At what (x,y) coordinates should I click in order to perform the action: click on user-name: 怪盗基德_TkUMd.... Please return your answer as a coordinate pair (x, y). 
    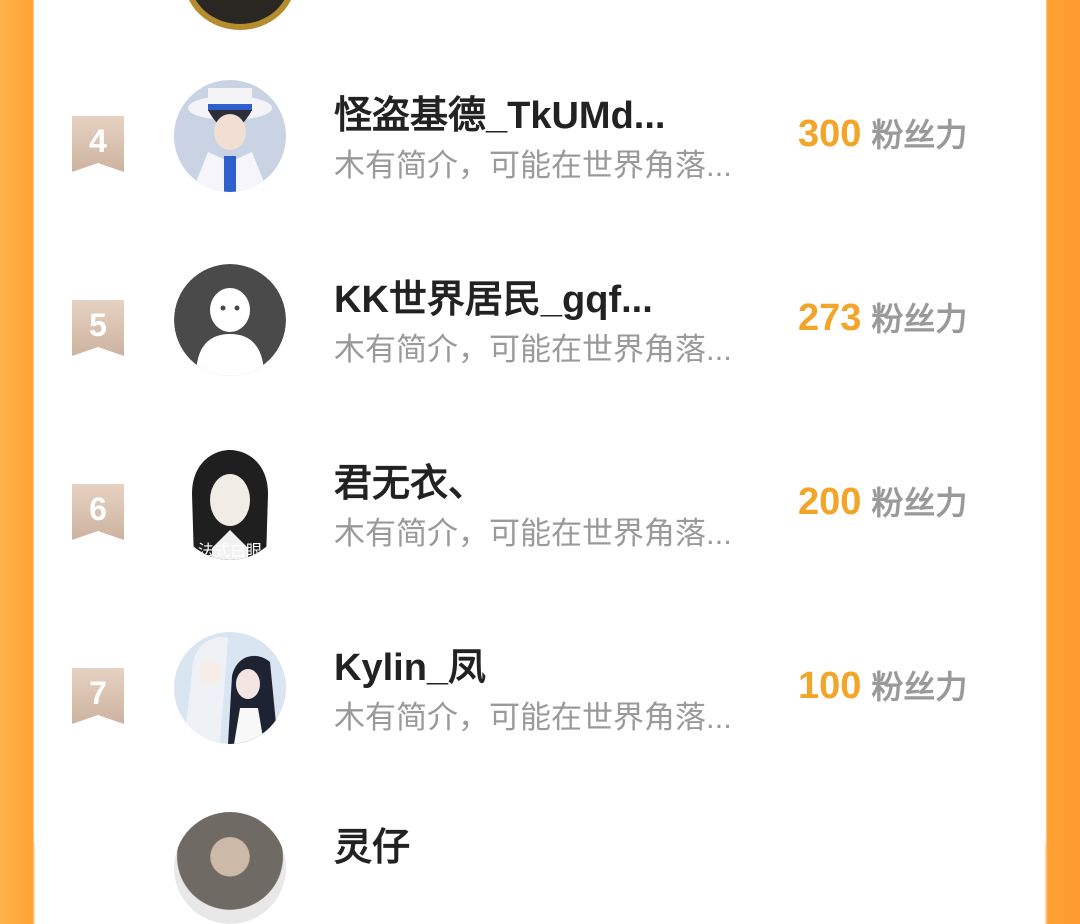
    Looking at the image, I should click on (499, 111).